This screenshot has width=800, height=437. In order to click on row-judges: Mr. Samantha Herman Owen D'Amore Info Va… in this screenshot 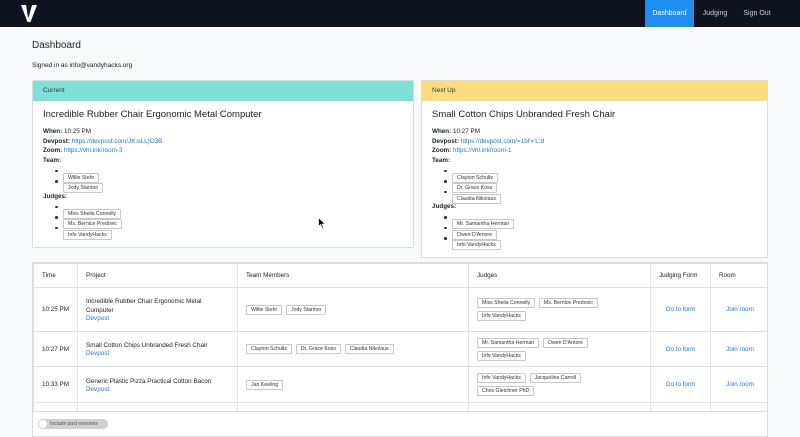, I will do `click(559, 349)`.